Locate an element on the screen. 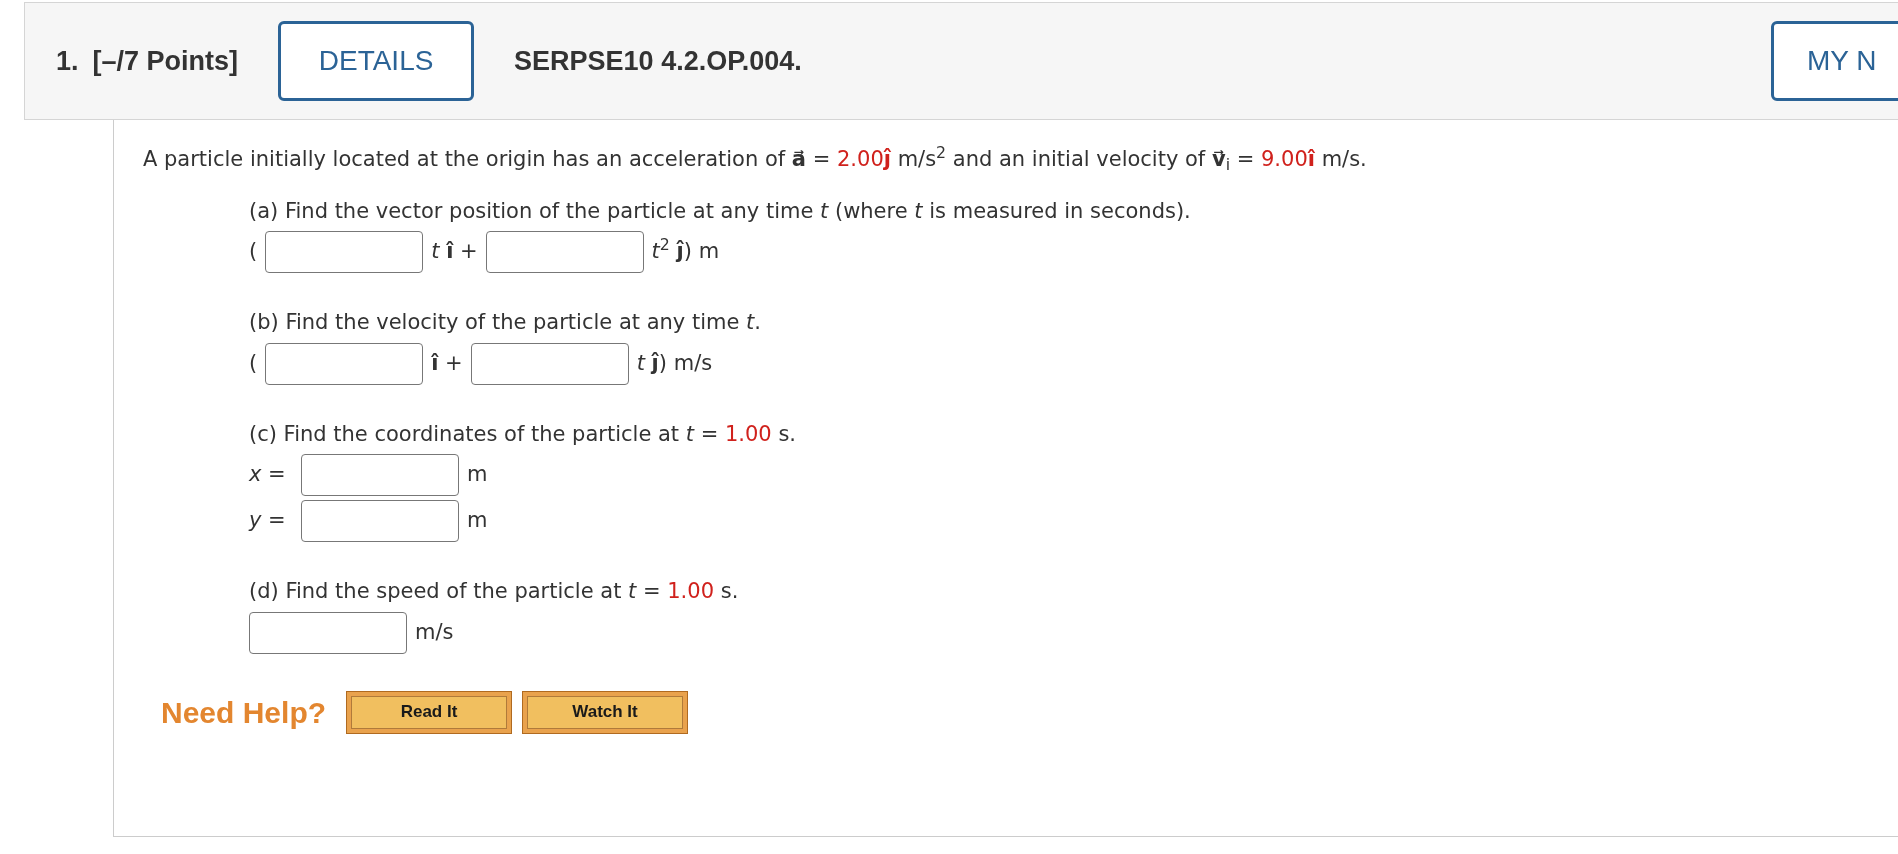  details-button: DETAILS is located at coordinates (376, 61).